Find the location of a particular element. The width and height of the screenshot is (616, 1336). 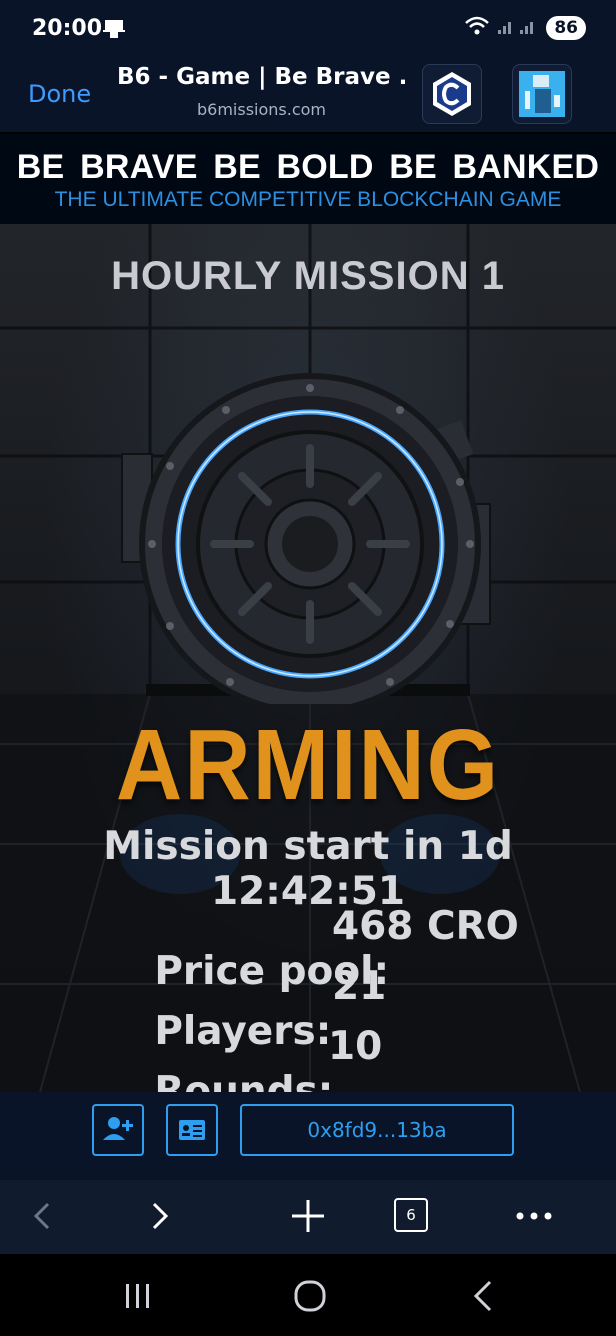

add-player-button is located at coordinates (118, 1130).